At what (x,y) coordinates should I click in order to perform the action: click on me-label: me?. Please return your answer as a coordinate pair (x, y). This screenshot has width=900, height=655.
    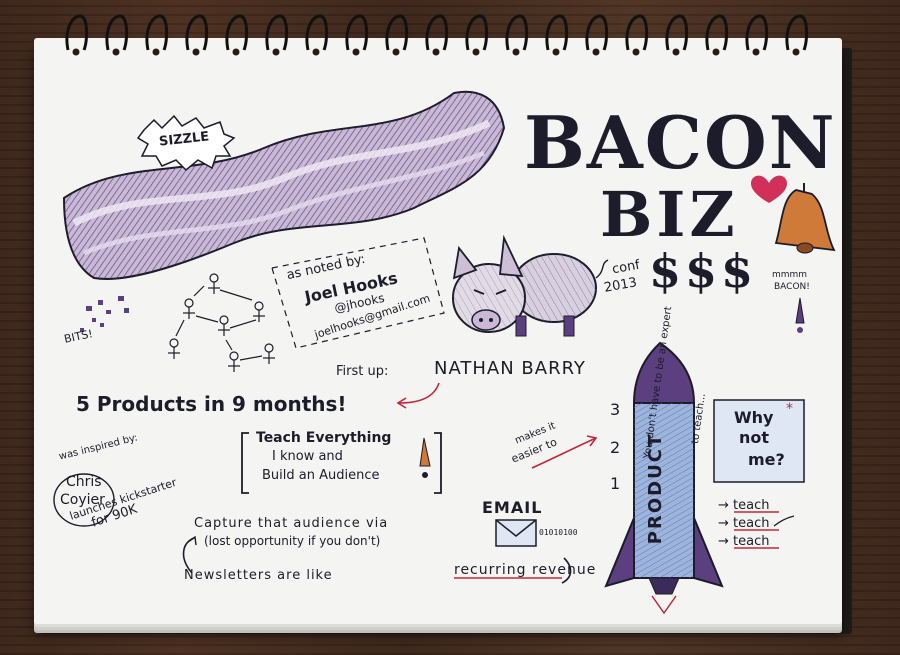
    Looking at the image, I should click on (766, 459).